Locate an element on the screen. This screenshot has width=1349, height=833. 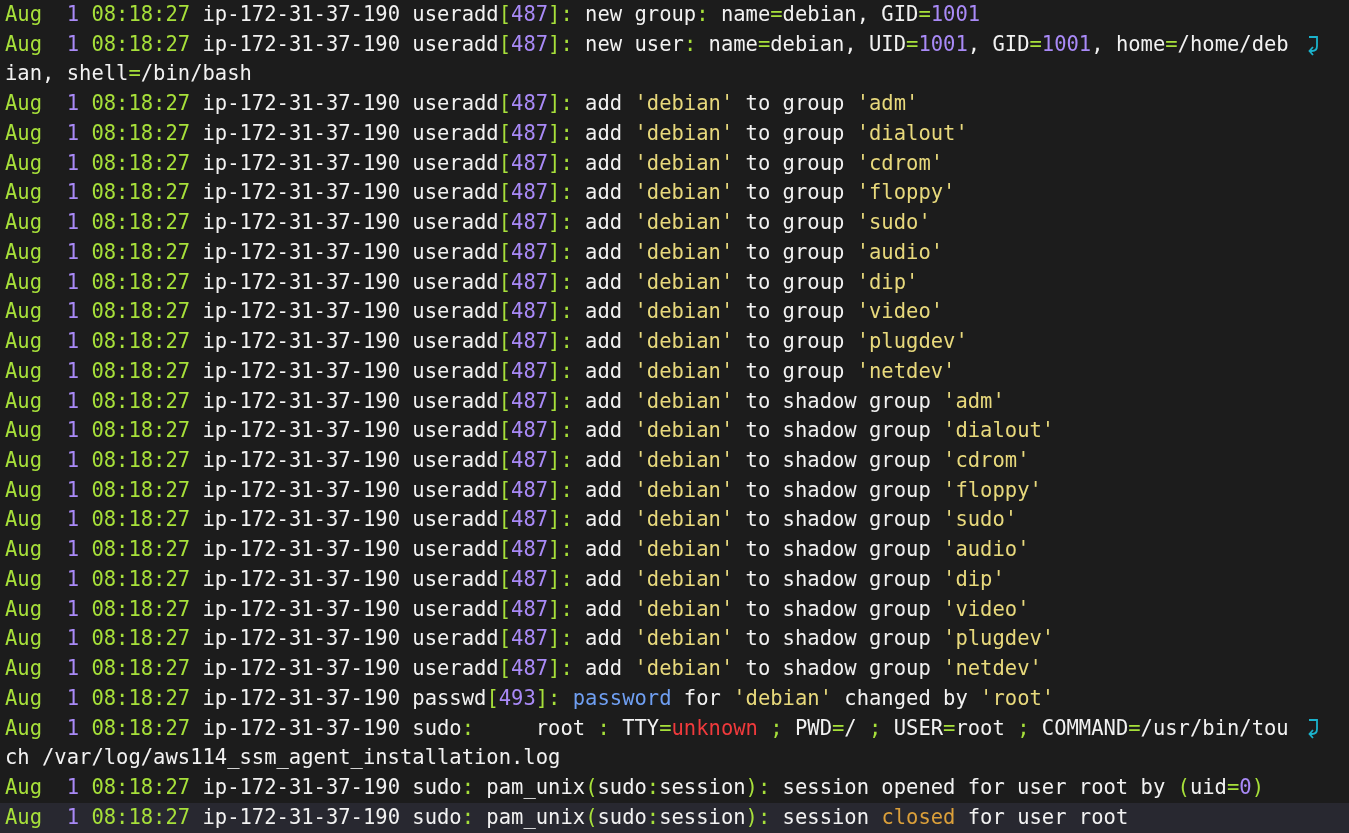
log-line: Aug 1 08:18:27 ip-172-31-37-190 useradd[487]: add 'debian' to group 'floppy' is located at coordinates (480, 193).